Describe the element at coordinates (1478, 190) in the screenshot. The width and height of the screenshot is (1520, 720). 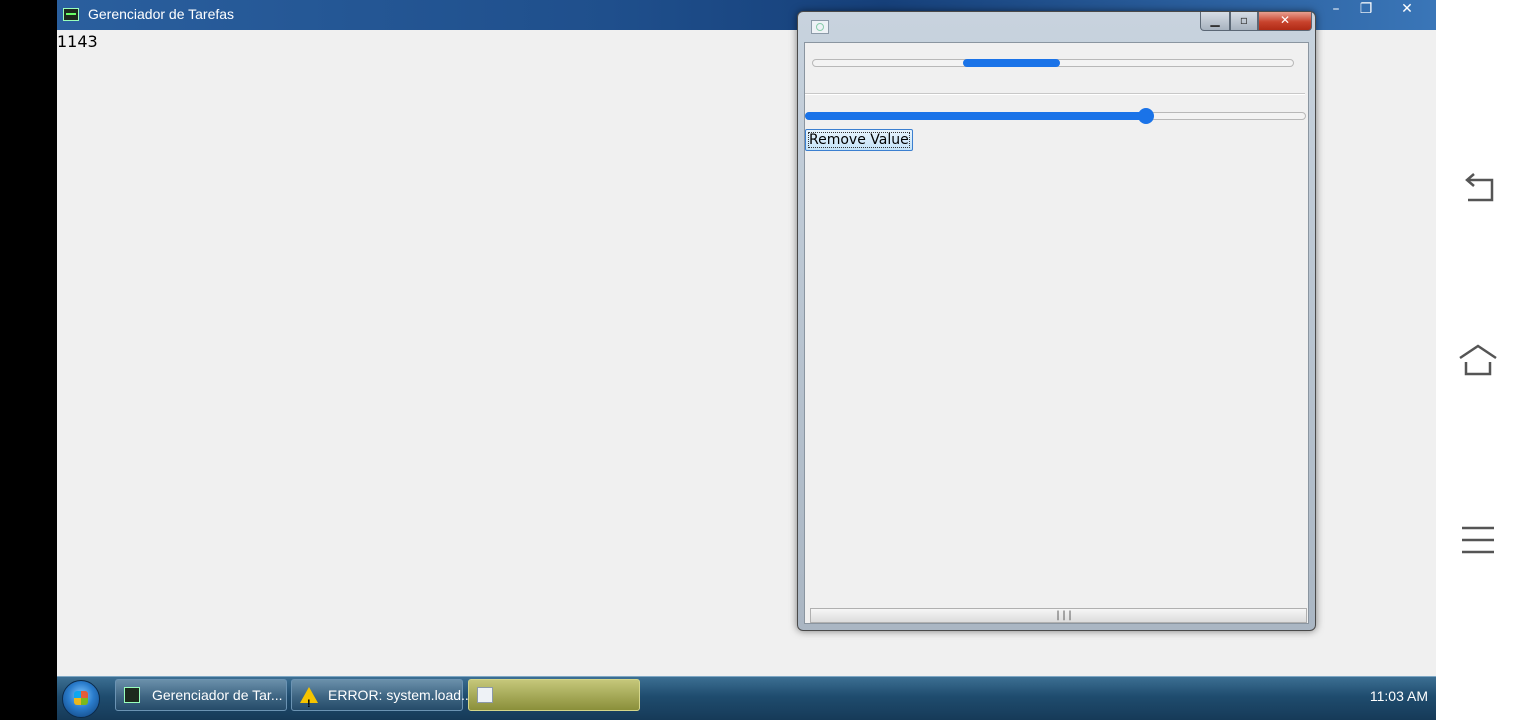
I see `back-icon` at that location.